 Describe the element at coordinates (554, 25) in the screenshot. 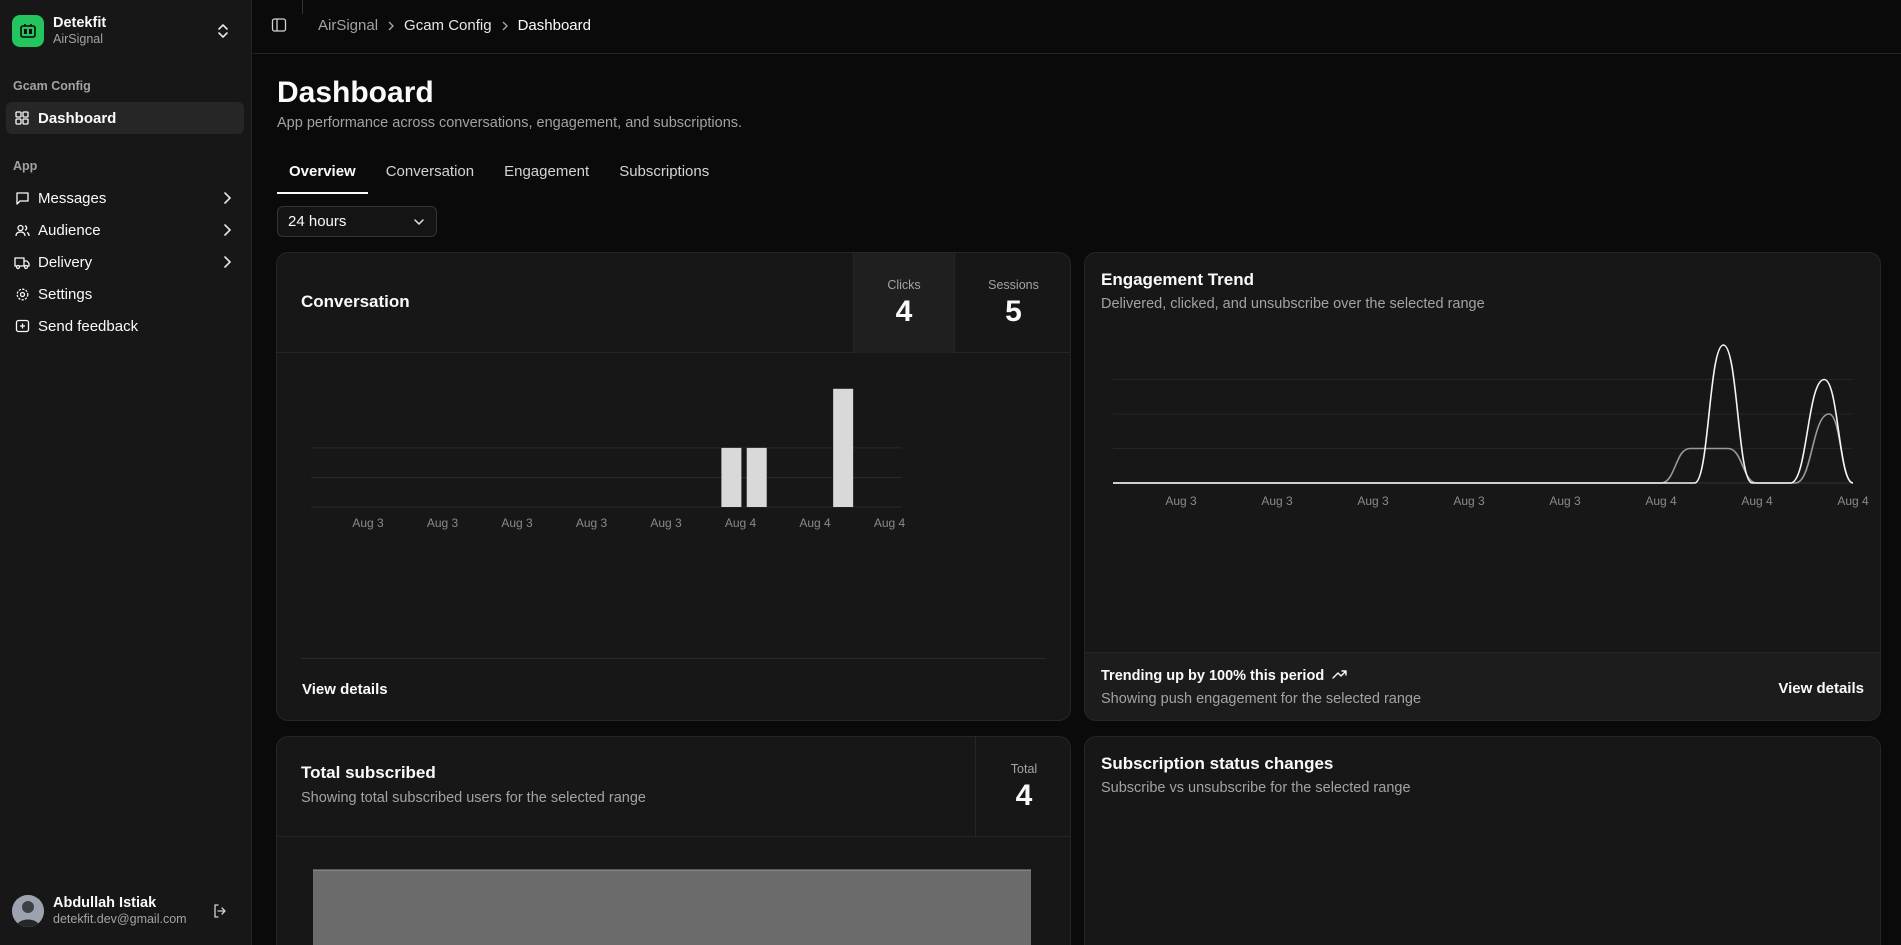

I see `breadcrumb-dashboard: Dashboard` at that location.